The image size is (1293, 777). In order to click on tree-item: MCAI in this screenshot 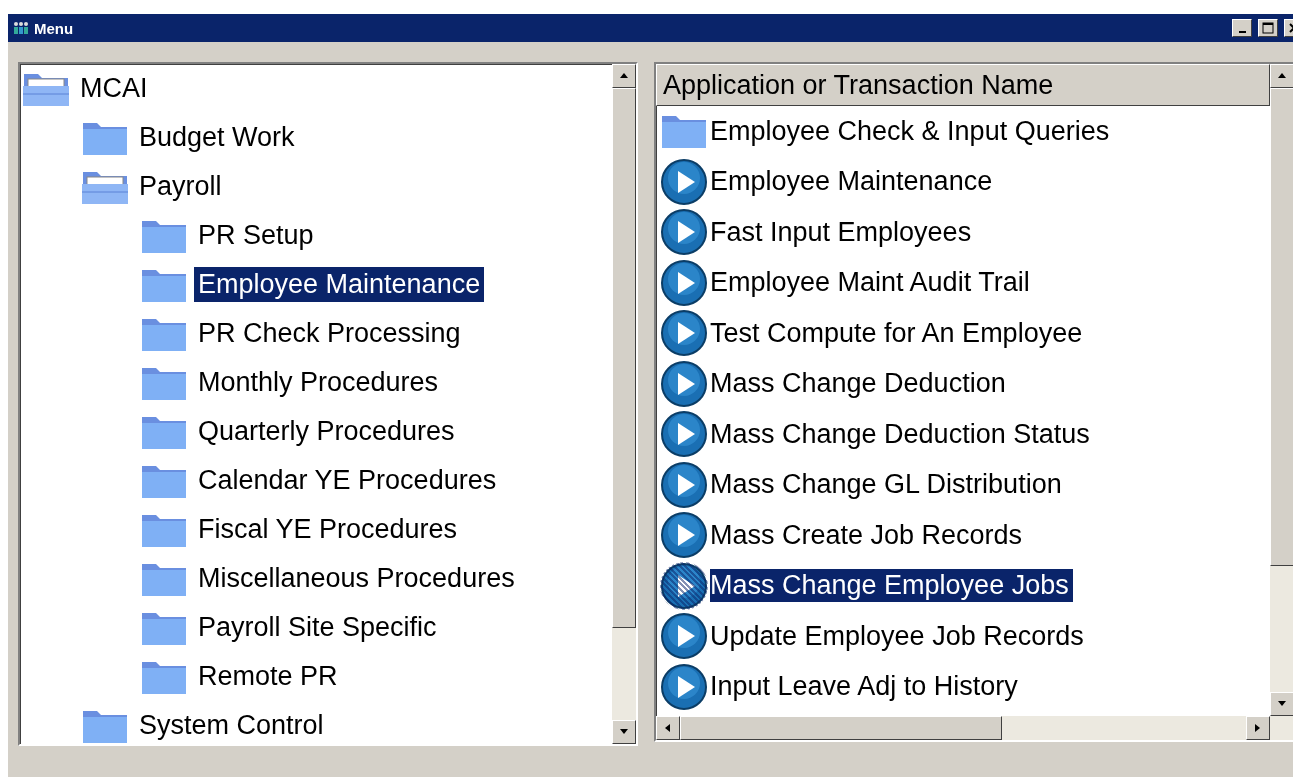, I will do `click(114, 88)`.